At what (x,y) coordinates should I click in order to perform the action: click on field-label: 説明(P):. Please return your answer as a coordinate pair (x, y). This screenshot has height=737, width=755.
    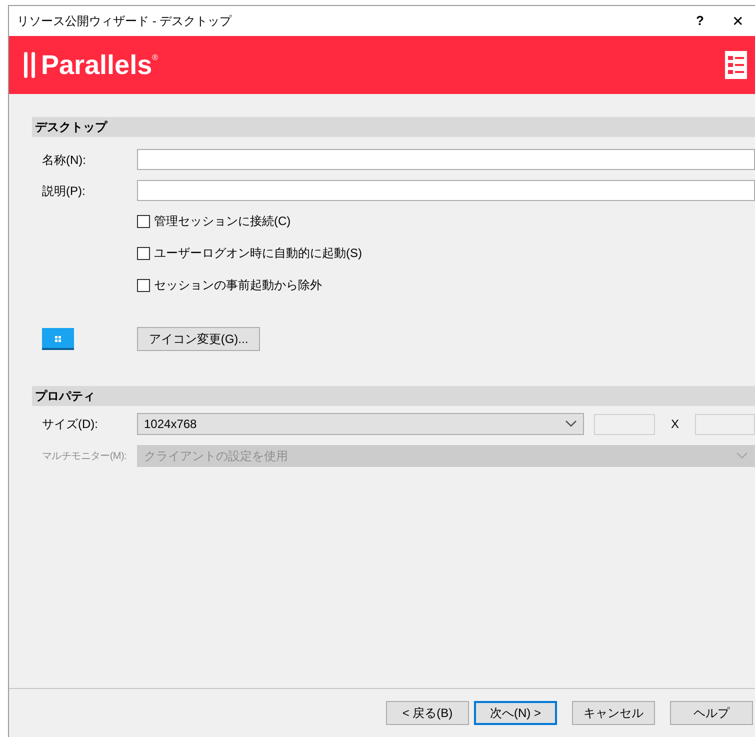
    Looking at the image, I should click on (63, 191).